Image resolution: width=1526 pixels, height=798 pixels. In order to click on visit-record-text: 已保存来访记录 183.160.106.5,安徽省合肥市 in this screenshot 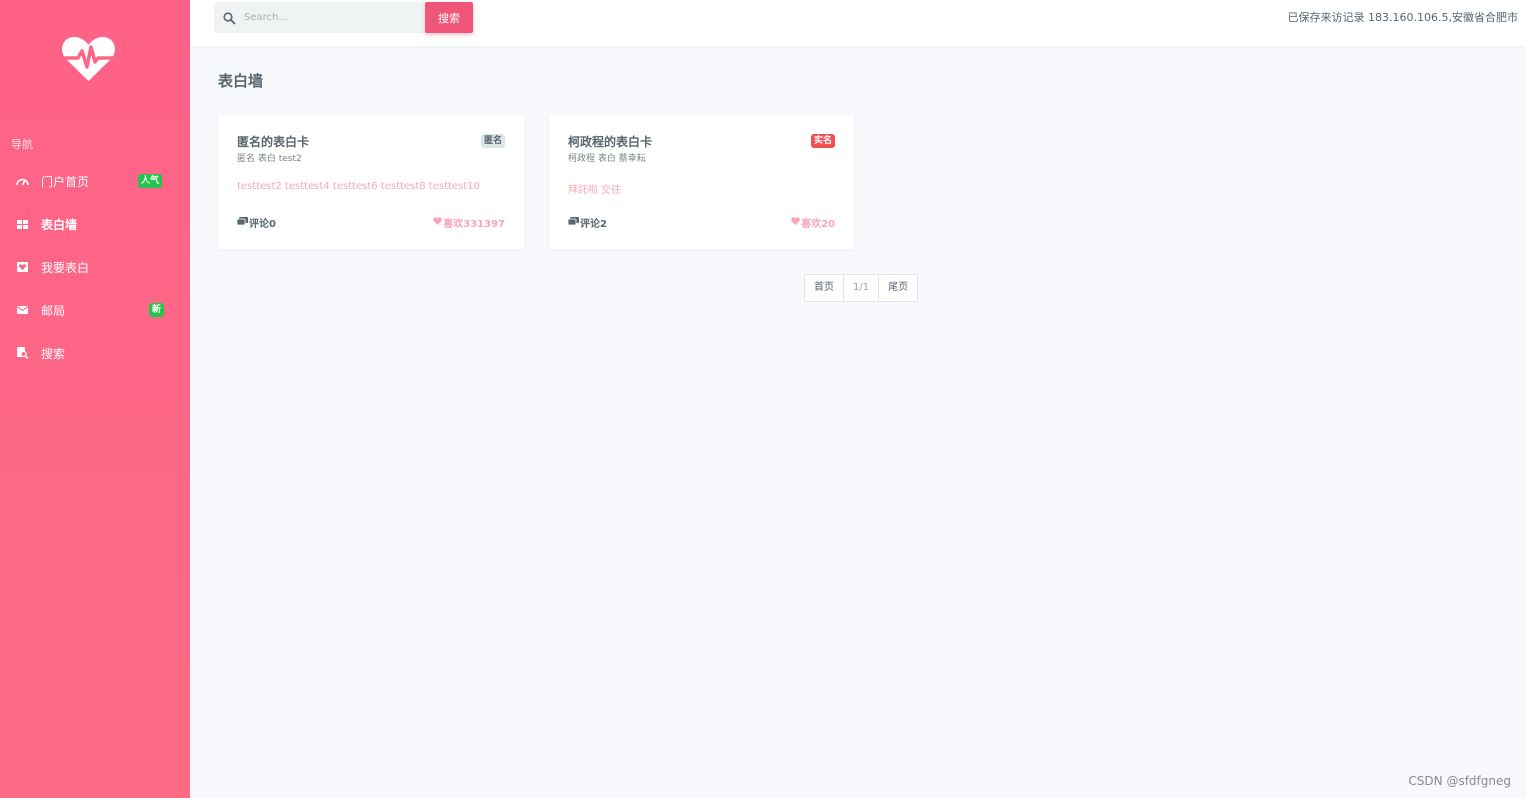, I will do `click(1402, 17)`.